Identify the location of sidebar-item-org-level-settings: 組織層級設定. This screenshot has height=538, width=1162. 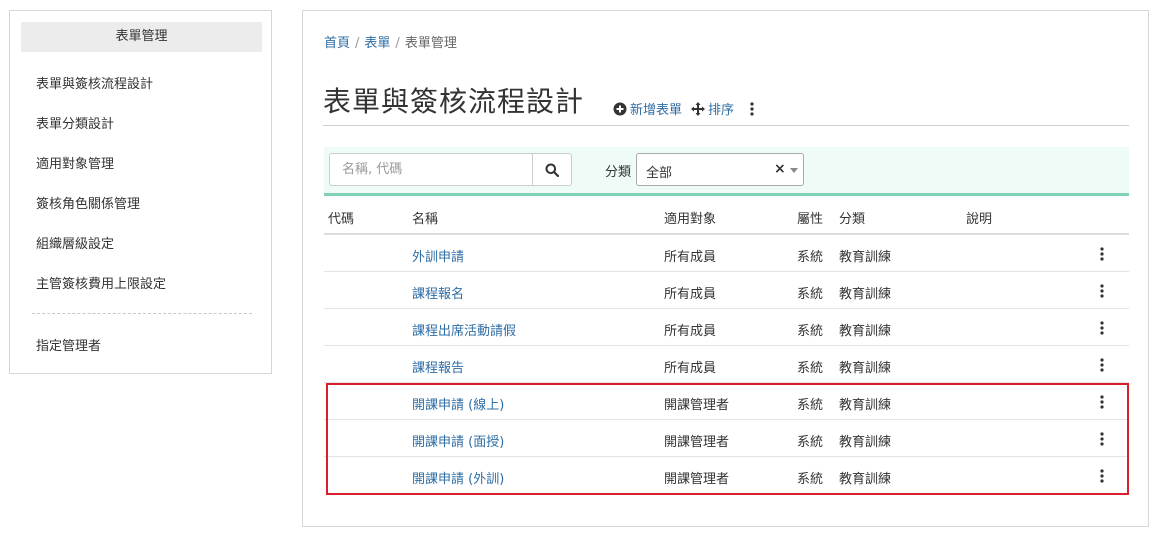
(75, 242).